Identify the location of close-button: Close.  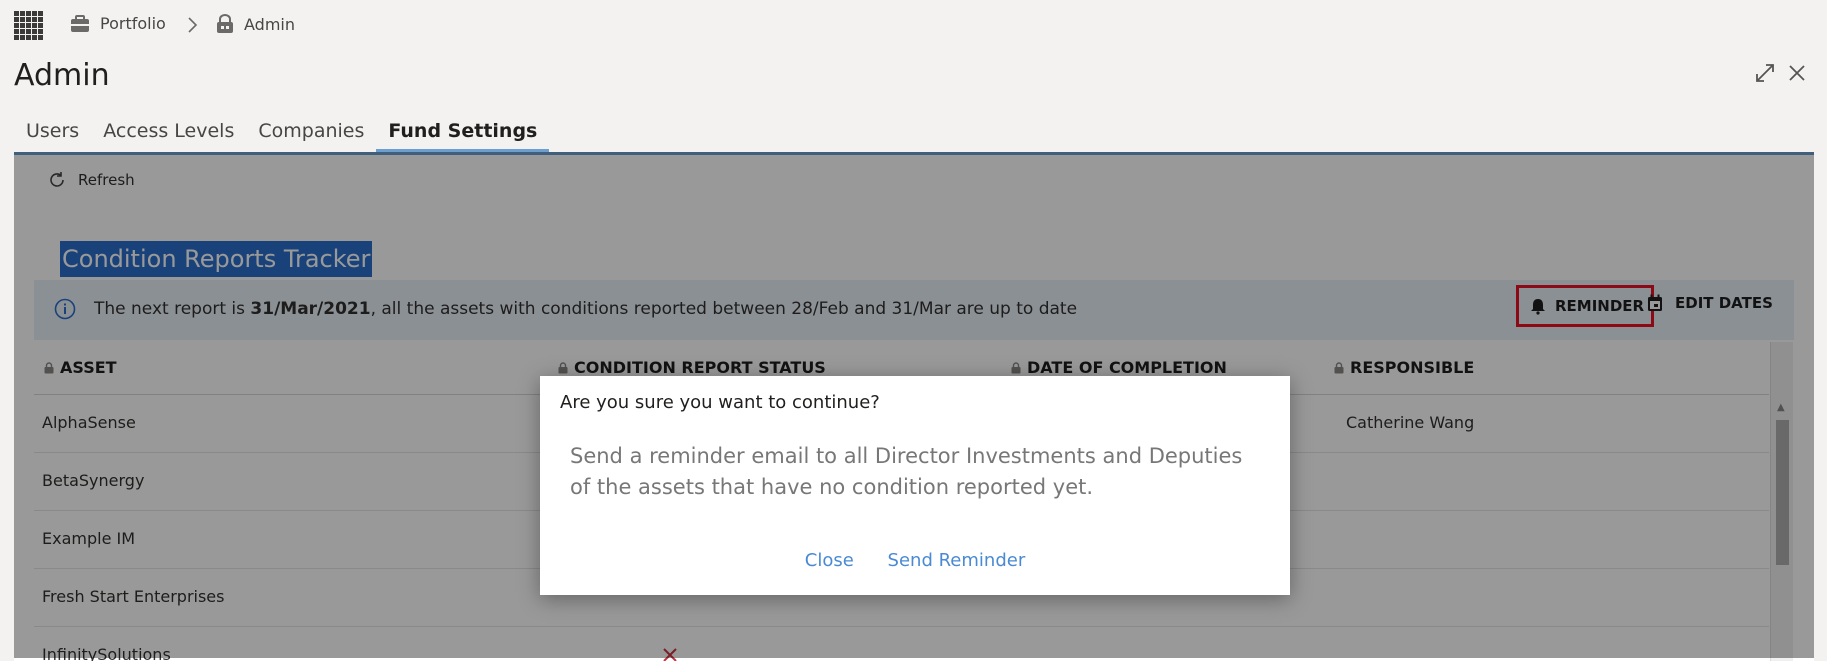
(829, 560).